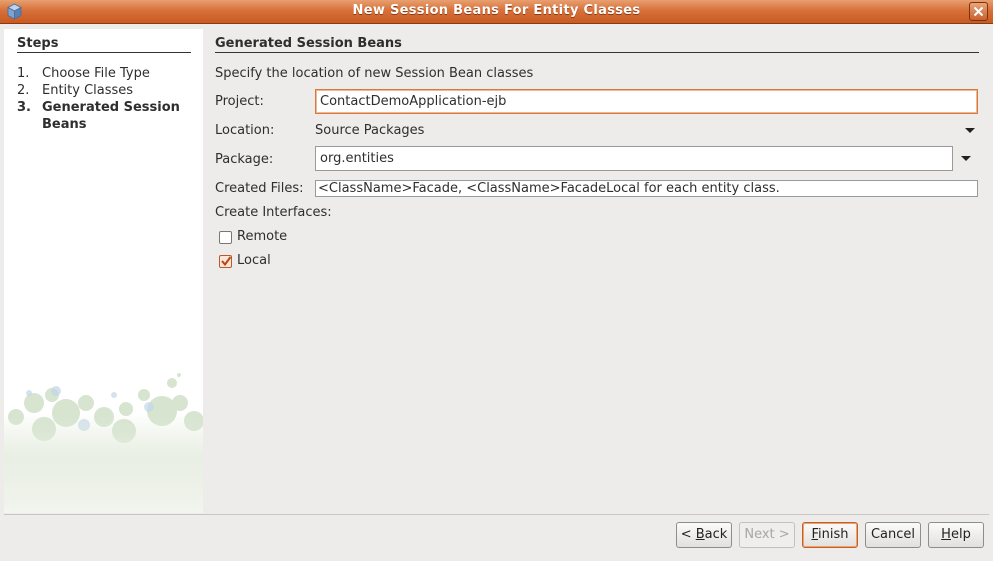 This screenshot has height=561, width=993. Describe the element at coordinates (239, 101) in the screenshot. I see `project-label: Project:` at that location.